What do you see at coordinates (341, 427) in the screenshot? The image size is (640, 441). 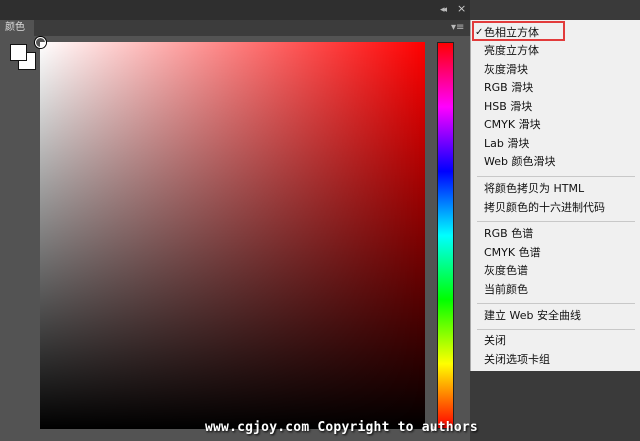 I see `watermark: www.cgjoy.com Copyright to authors` at bounding box center [341, 427].